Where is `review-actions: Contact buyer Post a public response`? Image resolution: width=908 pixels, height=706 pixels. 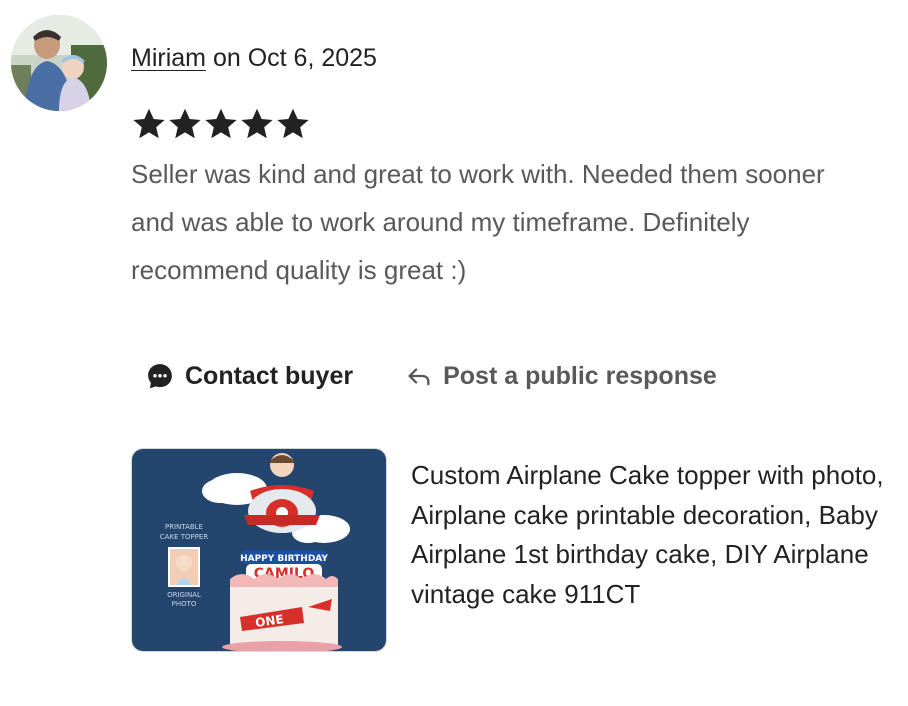 review-actions: Contact buyer Post a public response is located at coordinates (431, 376).